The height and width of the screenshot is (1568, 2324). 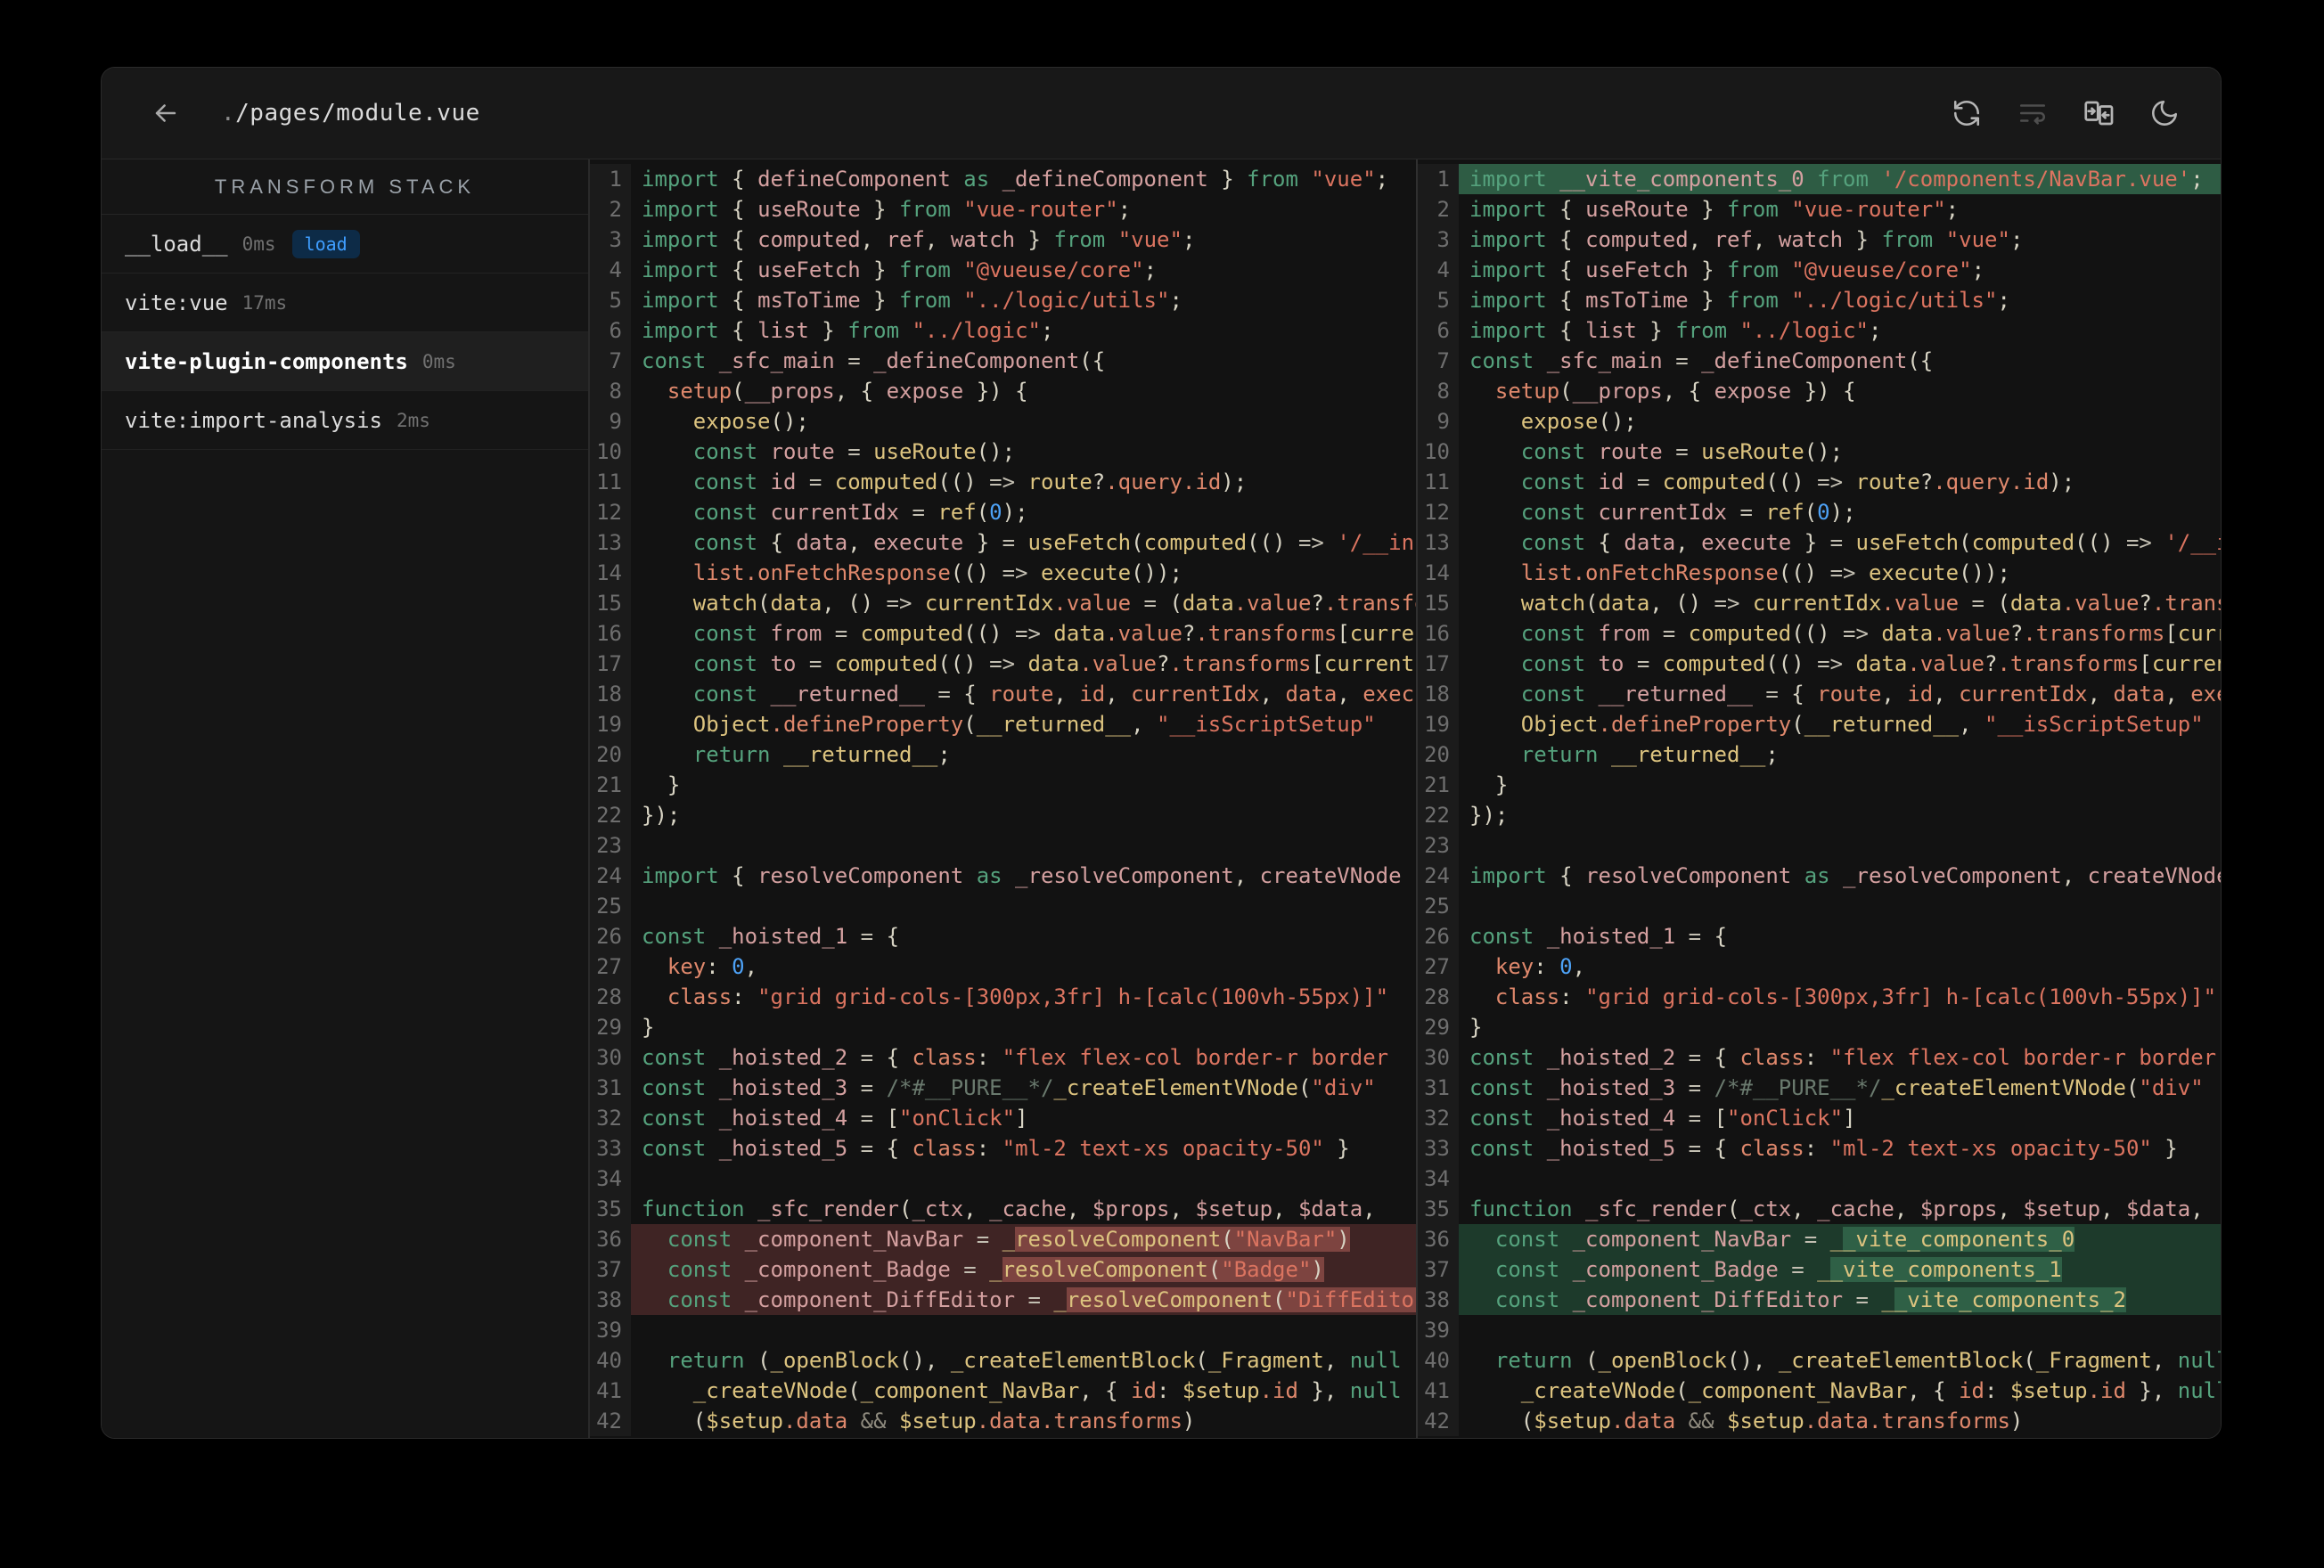 What do you see at coordinates (1003, 512) in the screenshot?
I see `code-line: 12 const currentIdx = ref(0);` at bounding box center [1003, 512].